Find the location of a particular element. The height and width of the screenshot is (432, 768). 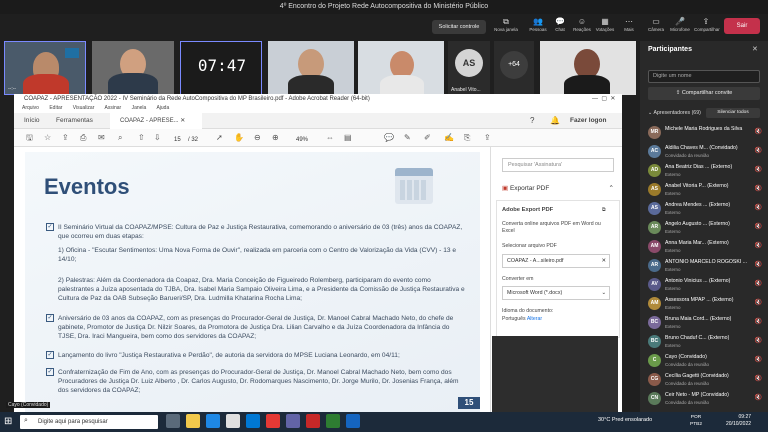

print-icon: ⎙ is located at coordinates (83, 138).